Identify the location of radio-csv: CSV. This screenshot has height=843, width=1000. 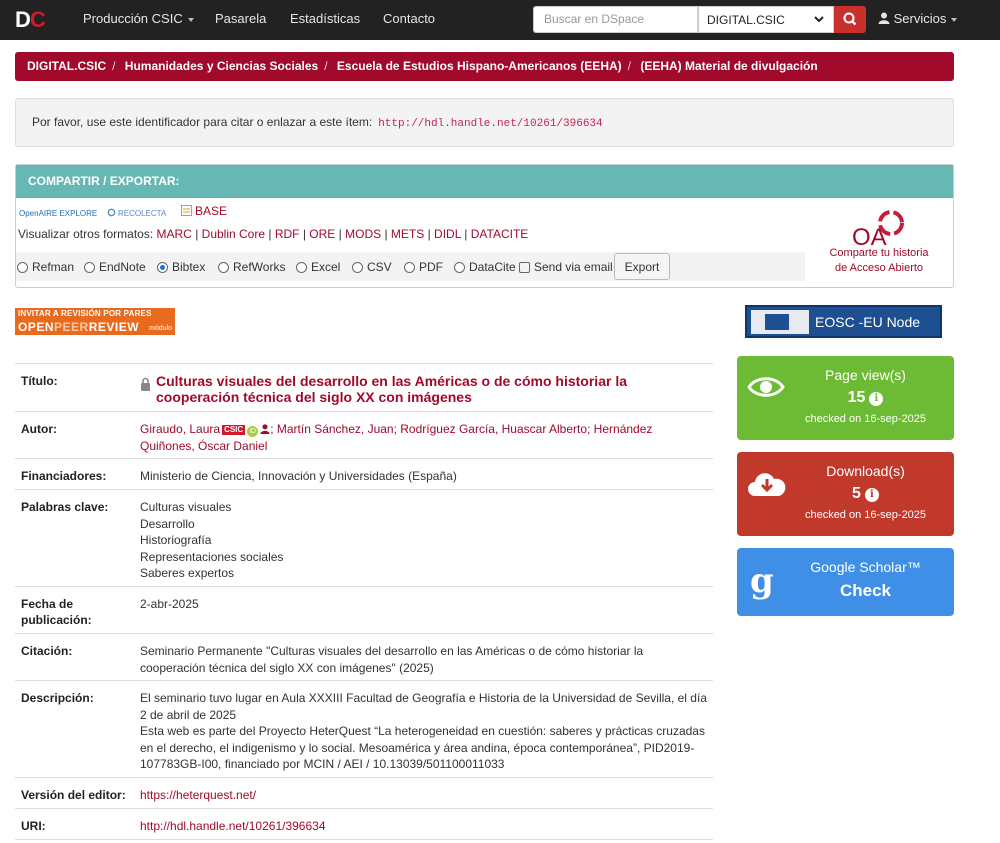
(372, 267).